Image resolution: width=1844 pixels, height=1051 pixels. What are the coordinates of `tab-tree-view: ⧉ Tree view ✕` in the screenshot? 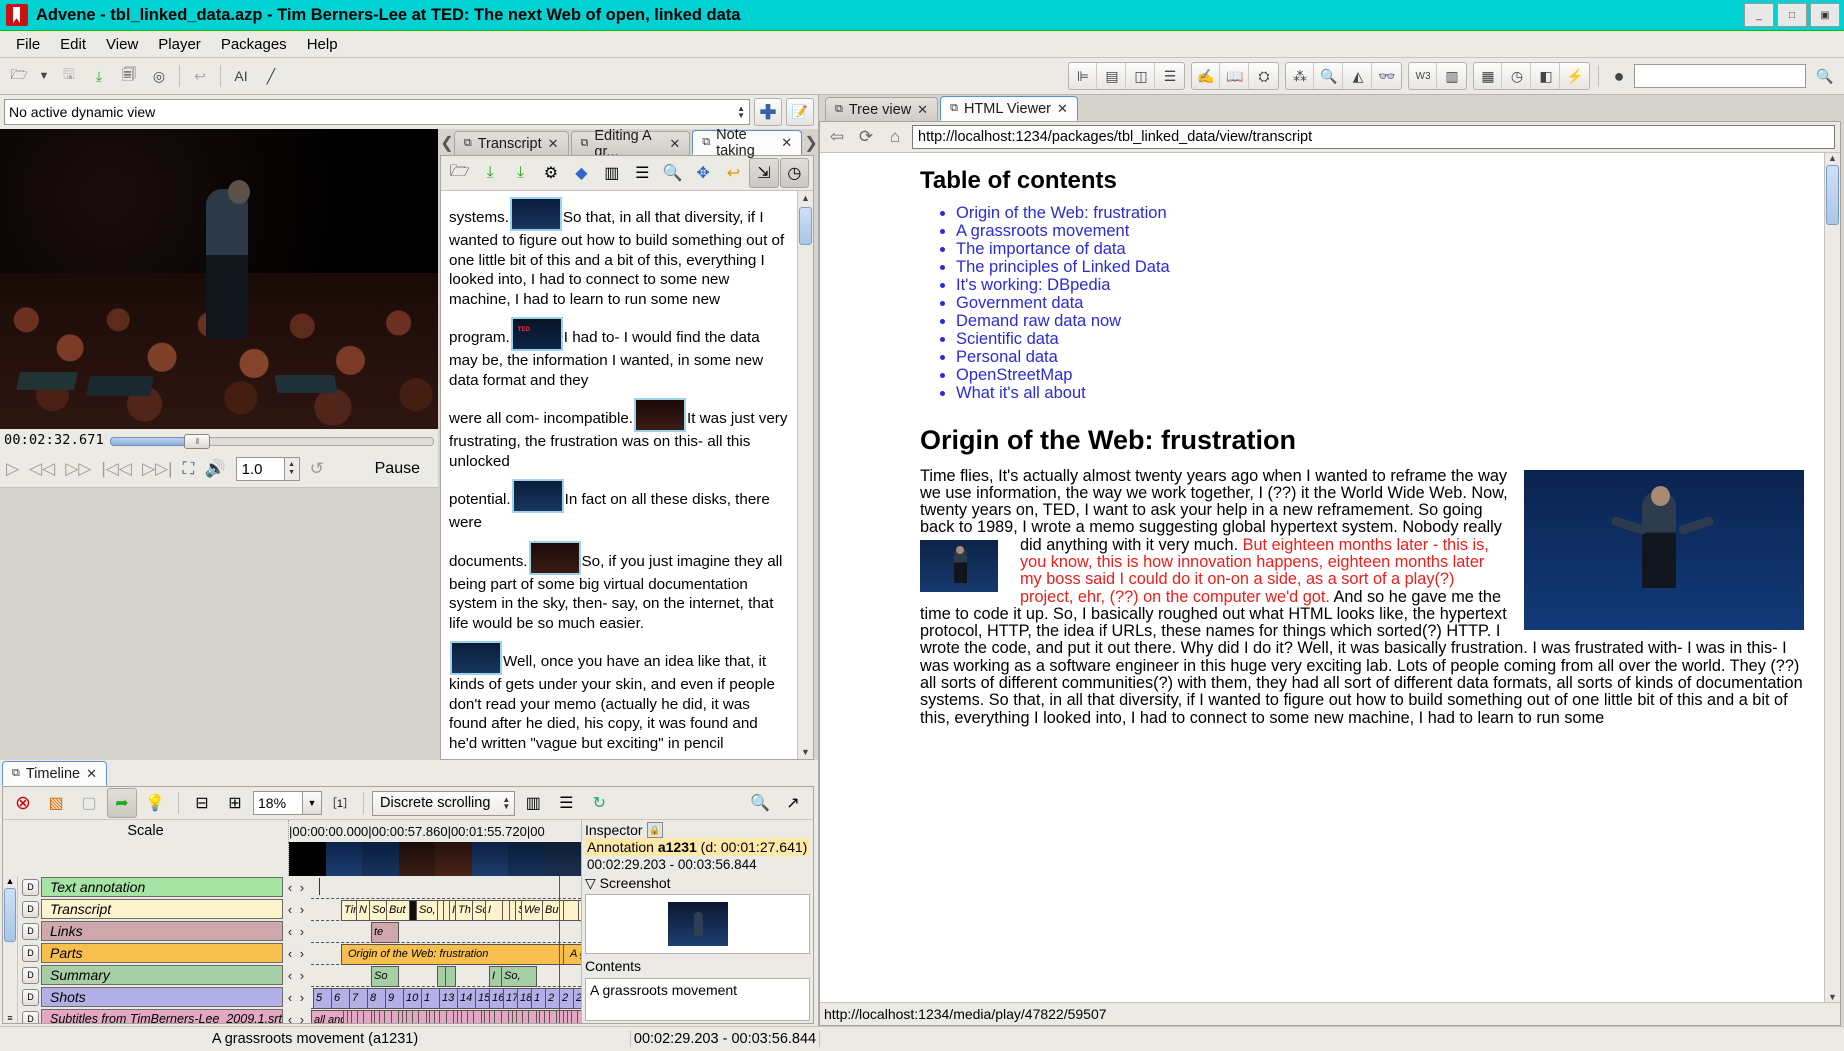 It's located at (882, 109).